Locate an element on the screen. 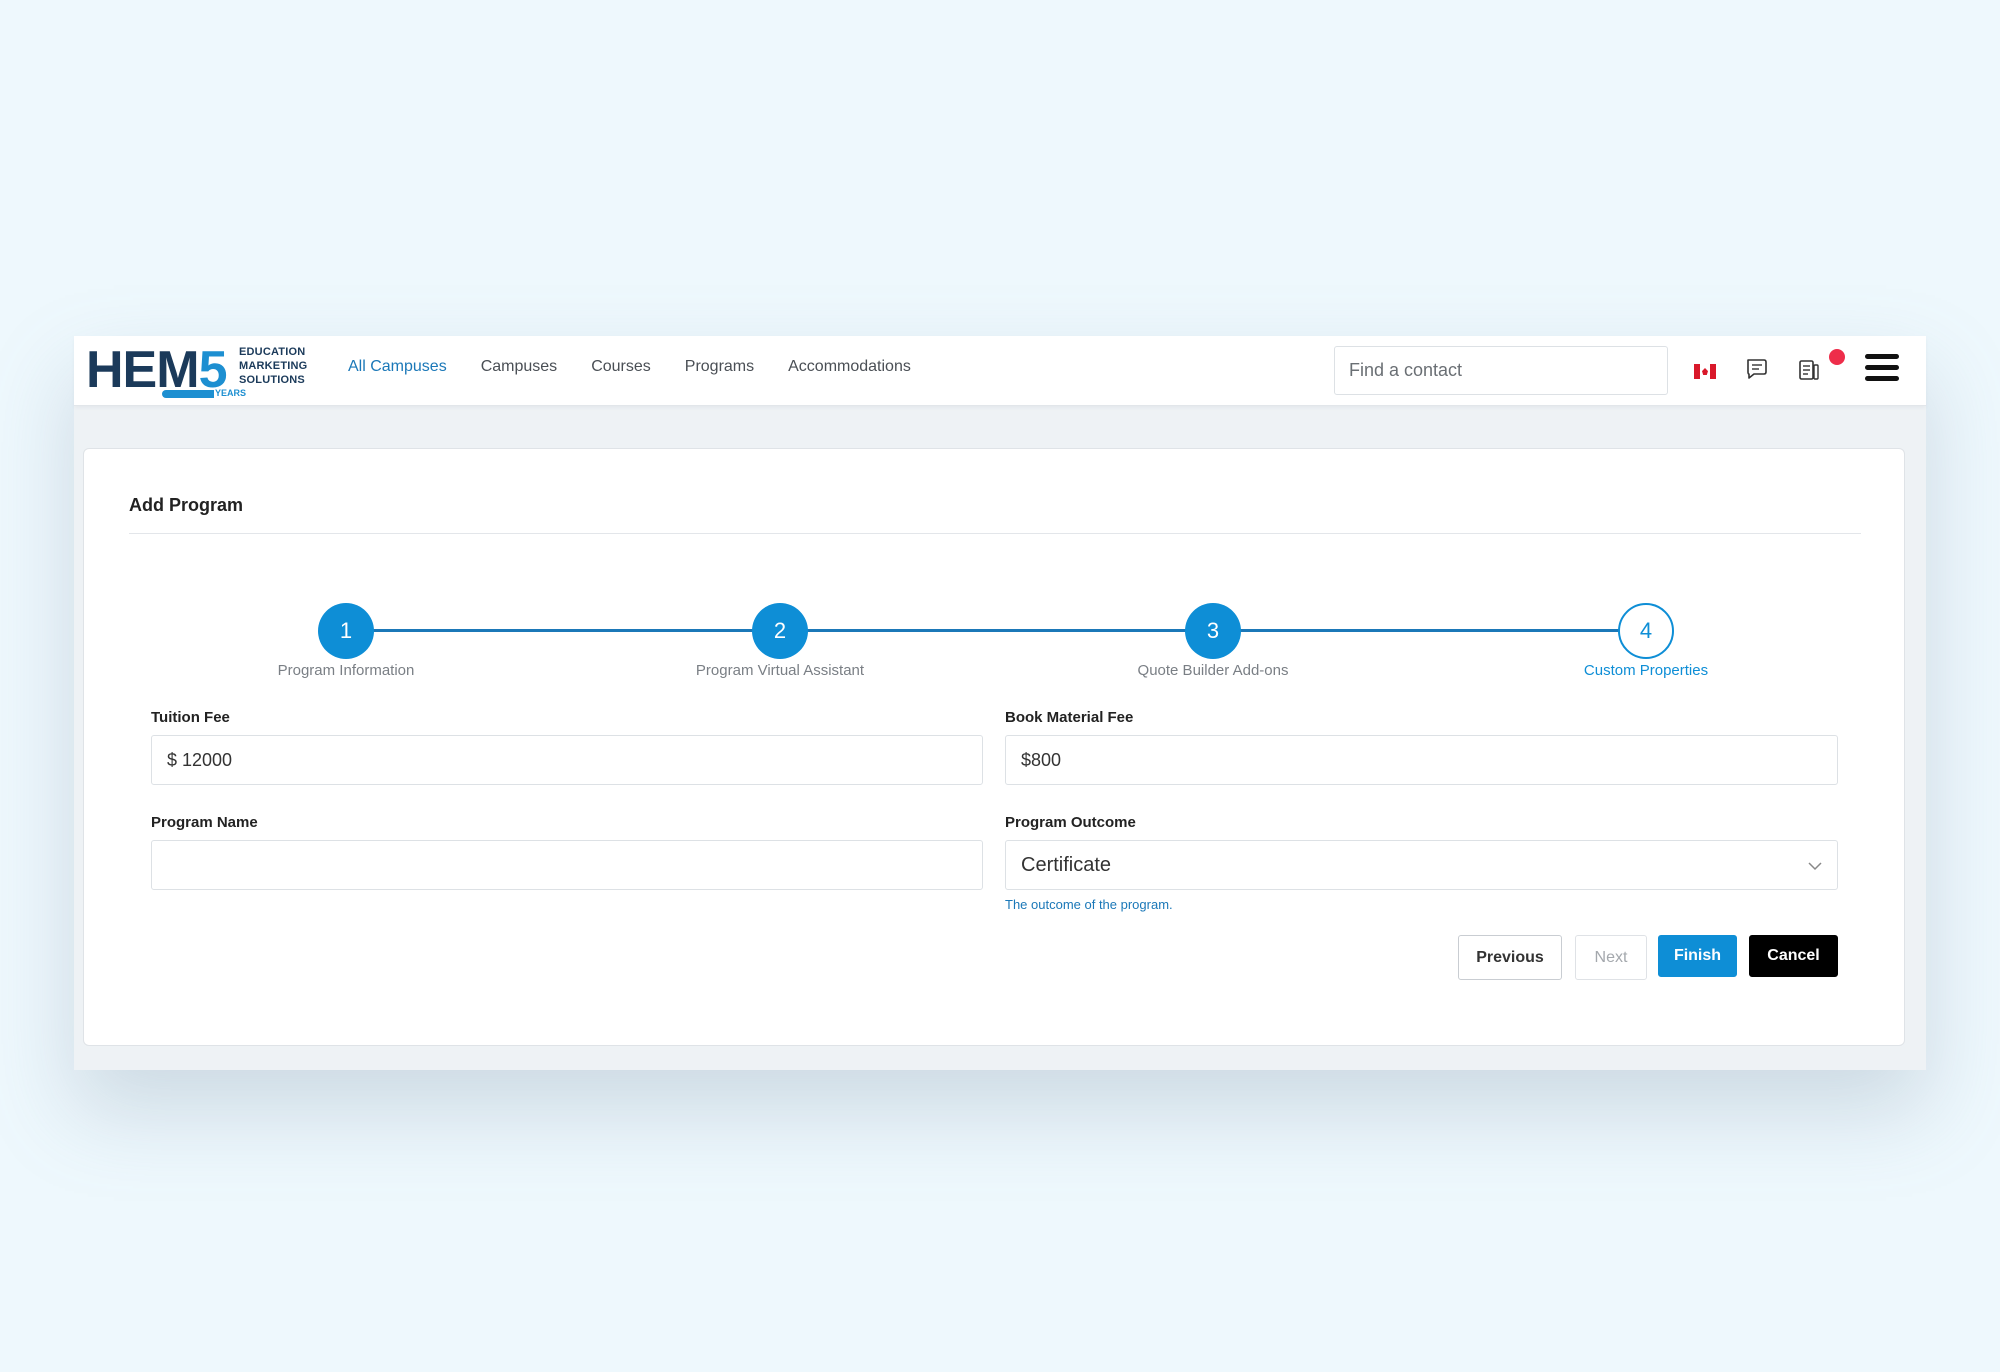 The width and height of the screenshot is (2000, 1372). nav-courses: Courses is located at coordinates (621, 367).